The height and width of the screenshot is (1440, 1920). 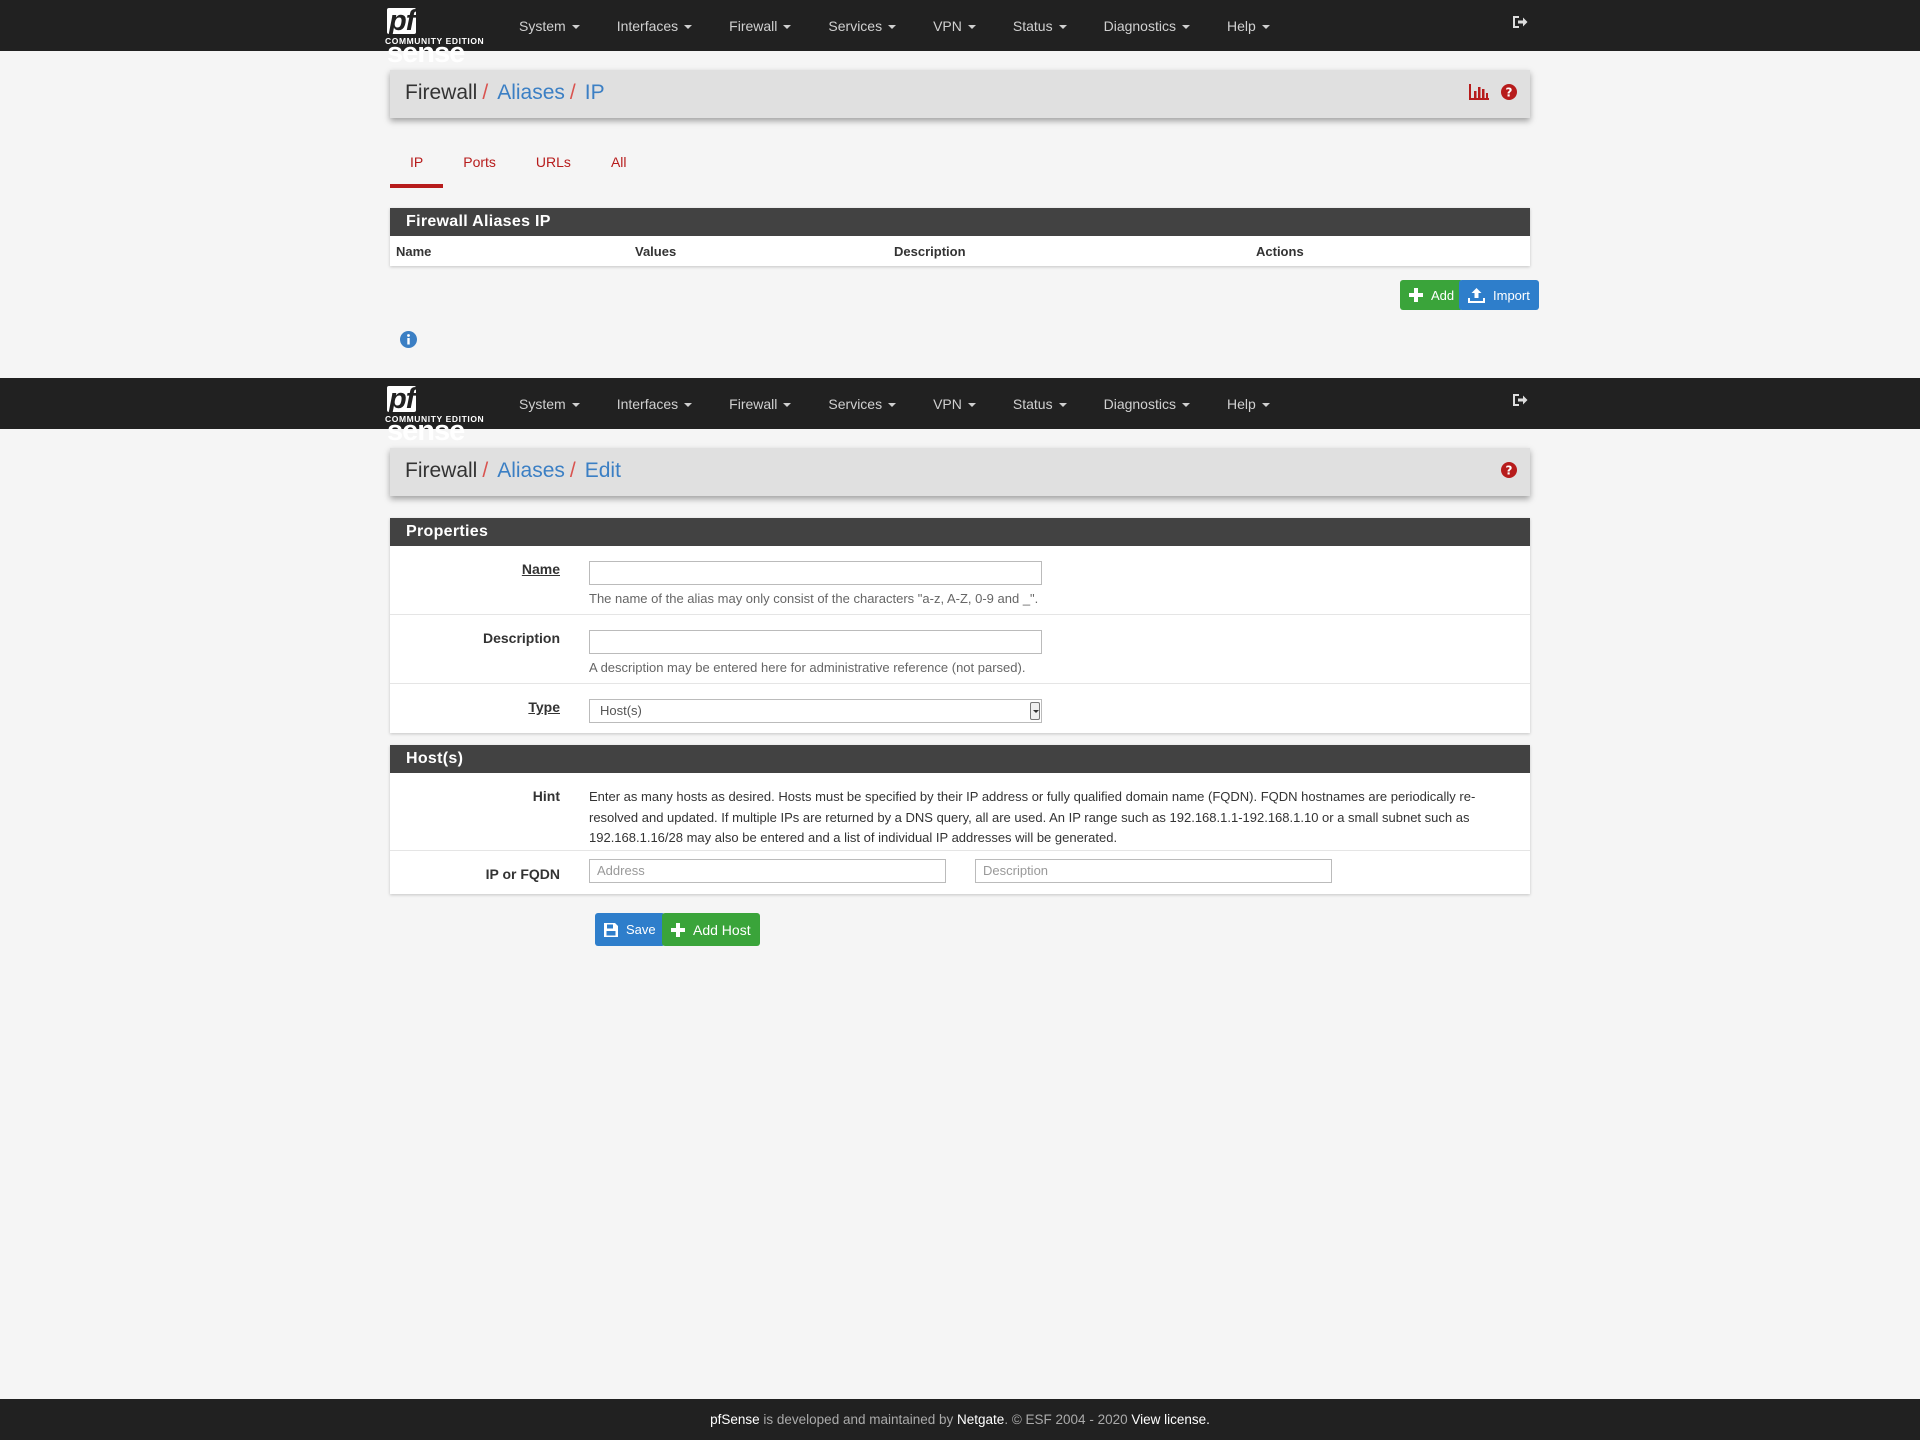 What do you see at coordinates (960, 94) in the screenshot?
I see `breadcrumb-panel: Firewall / Aliases / IP ?` at bounding box center [960, 94].